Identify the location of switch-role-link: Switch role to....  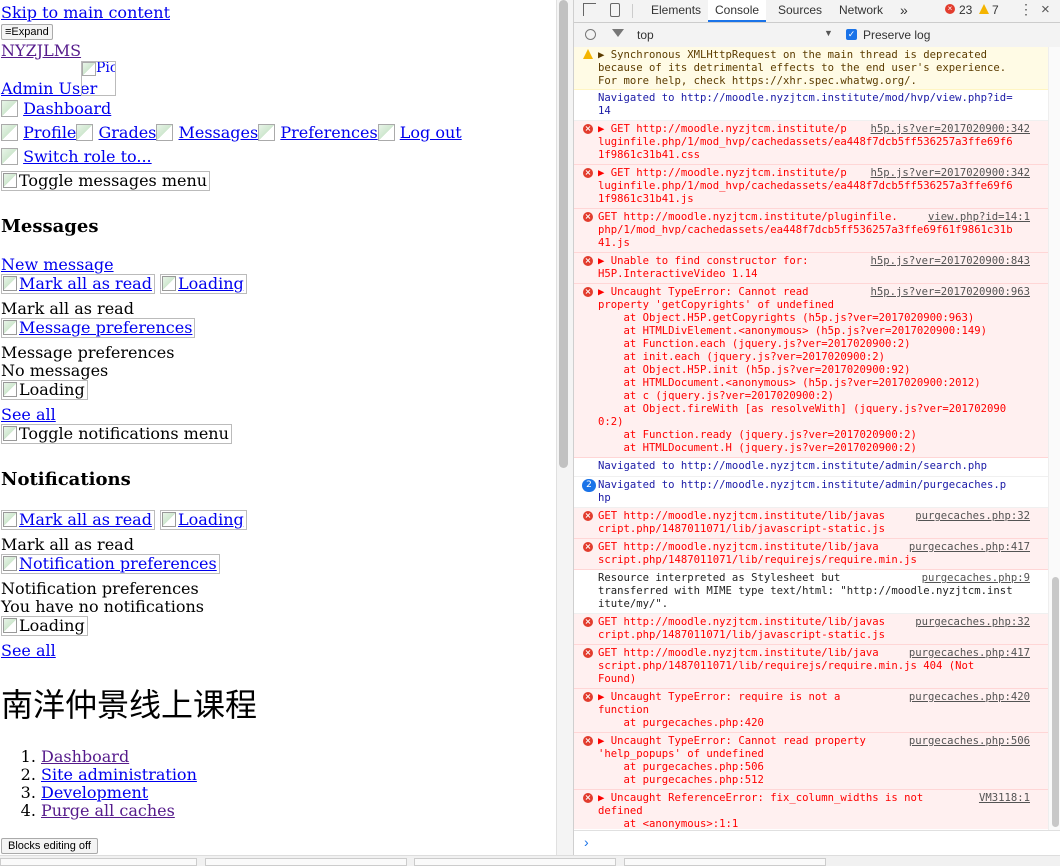
(87, 156).